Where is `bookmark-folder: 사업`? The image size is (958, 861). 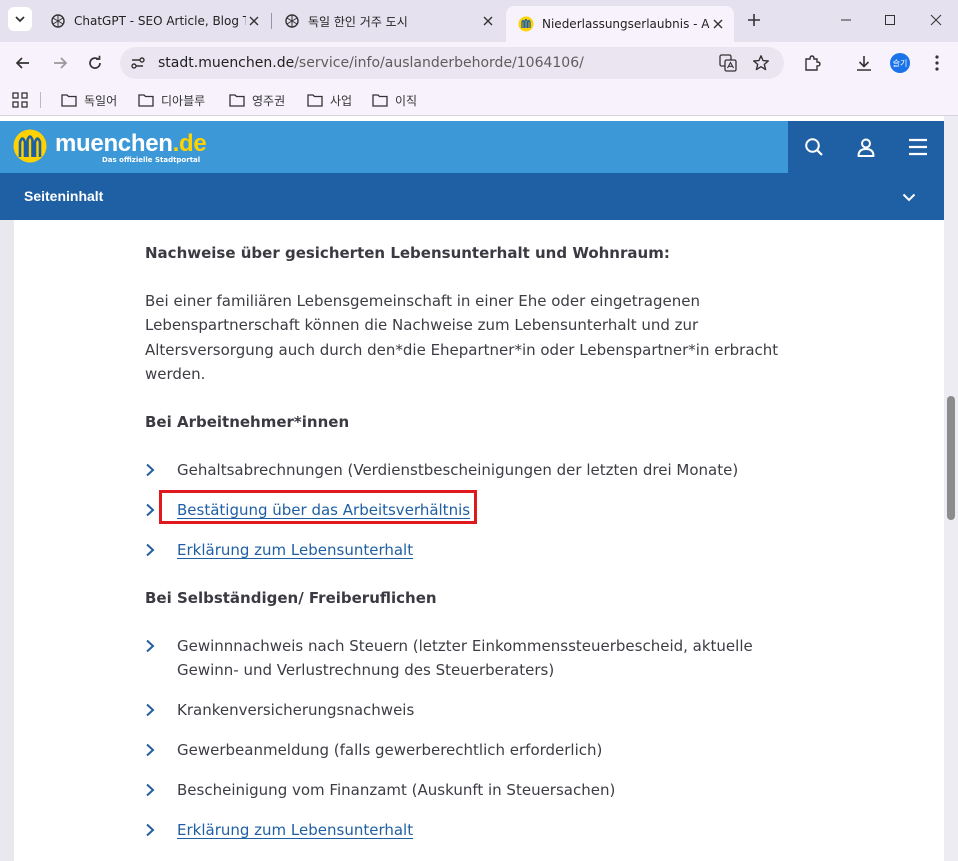 bookmark-folder: 사업 is located at coordinates (329, 100).